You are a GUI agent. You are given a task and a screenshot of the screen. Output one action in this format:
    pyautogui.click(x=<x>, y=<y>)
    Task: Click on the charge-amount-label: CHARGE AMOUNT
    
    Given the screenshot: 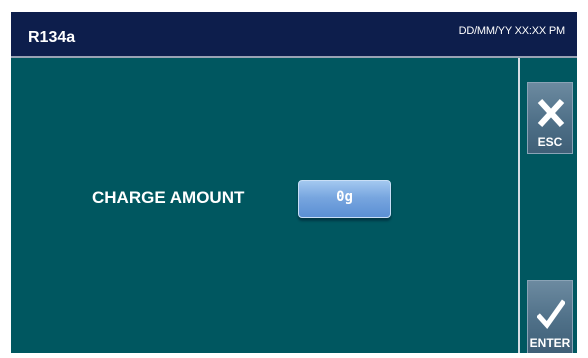 What is the action you would take?
    pyautogui.click(x=168, y=197)
    